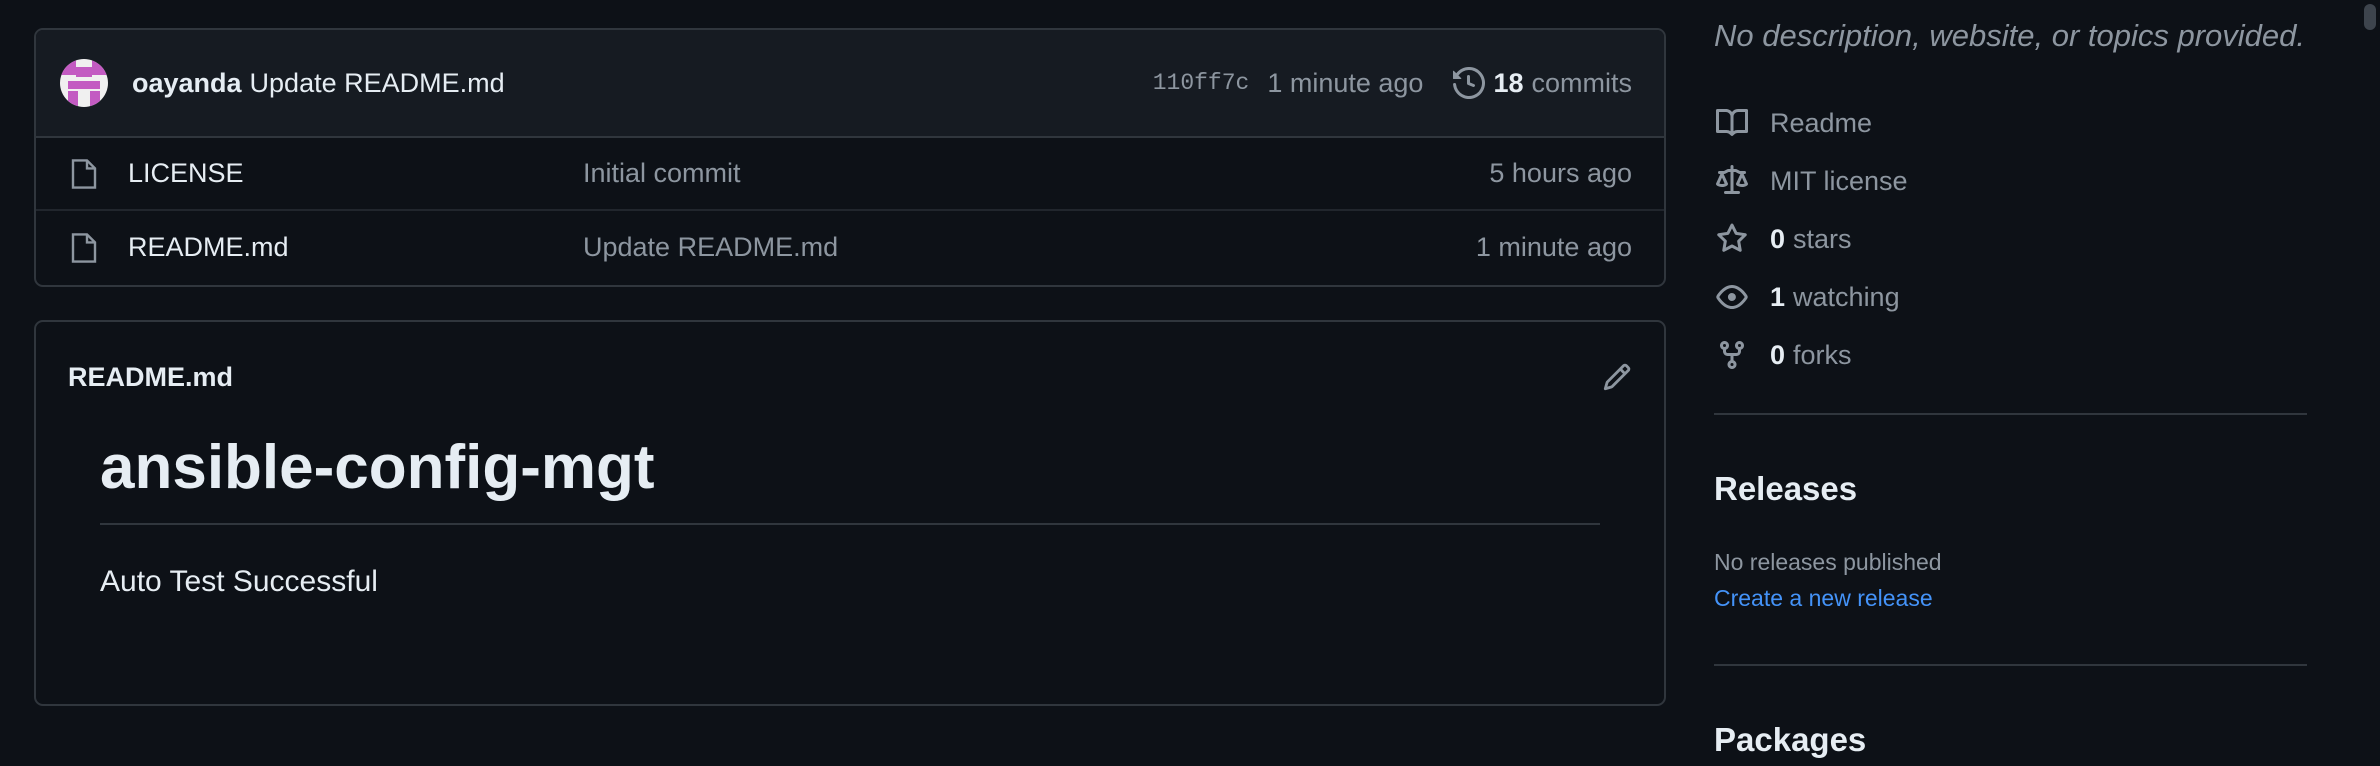 The width and height of the screenshot is (2380, 766). Describe the element at coordinates (1821, 122) in the screenshot. I see `meta-label: Readme` at that location.